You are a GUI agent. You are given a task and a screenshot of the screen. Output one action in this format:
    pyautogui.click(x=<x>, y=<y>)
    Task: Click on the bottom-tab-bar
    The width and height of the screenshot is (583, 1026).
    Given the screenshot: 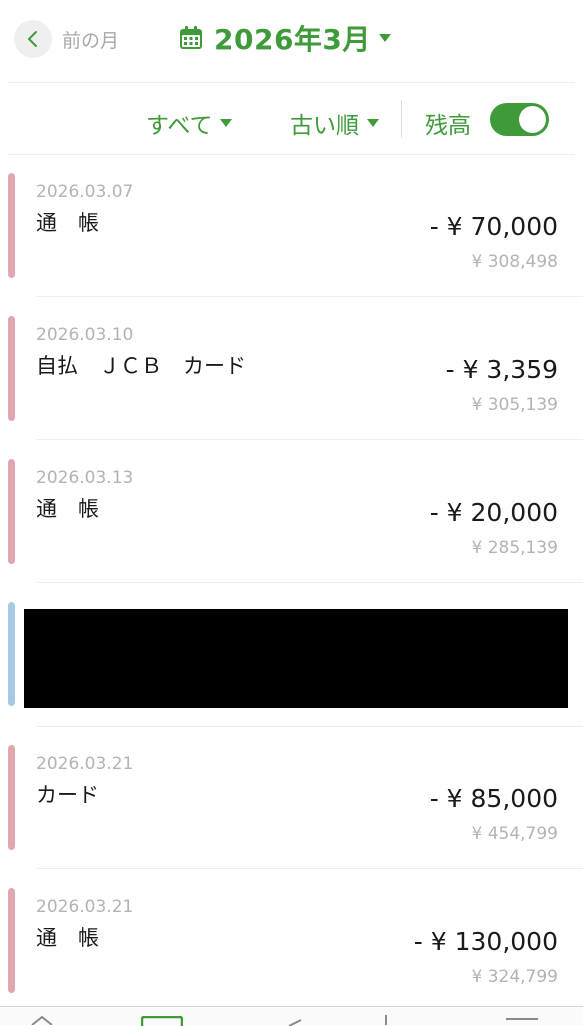 What is the action you would take?
    pyautogui.click(x=291, y=1016)
    